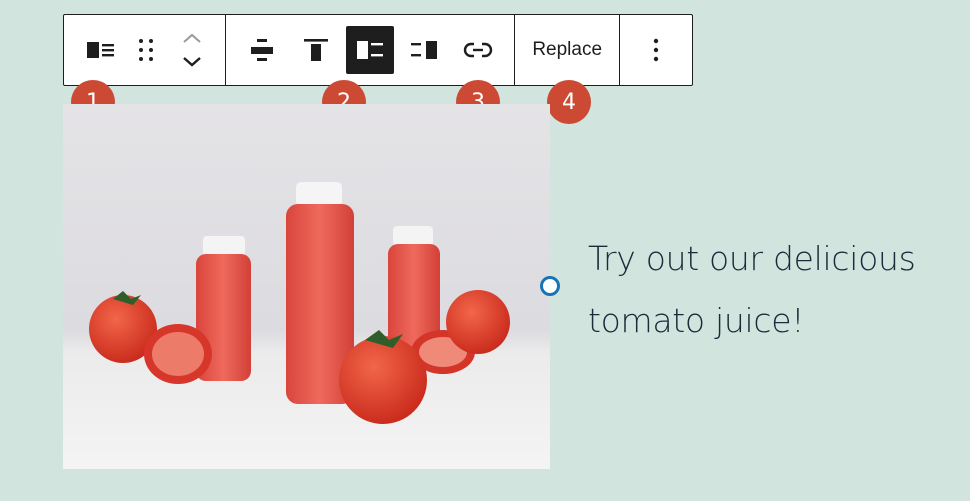  I want to click on media-text-icon, so click(100, 50).